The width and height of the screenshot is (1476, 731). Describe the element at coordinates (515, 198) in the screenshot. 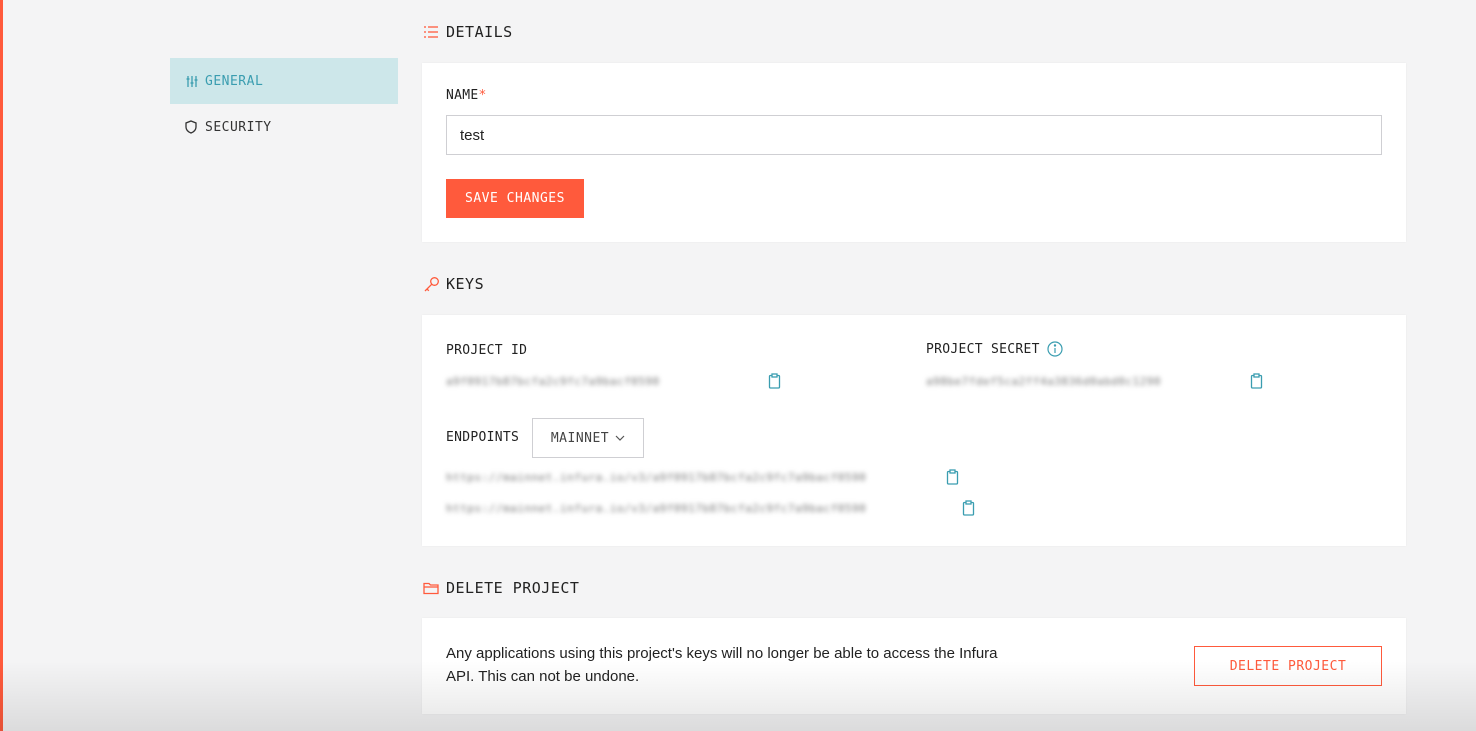

I see `save-changes-button: SAVE CHANGES` at that location.